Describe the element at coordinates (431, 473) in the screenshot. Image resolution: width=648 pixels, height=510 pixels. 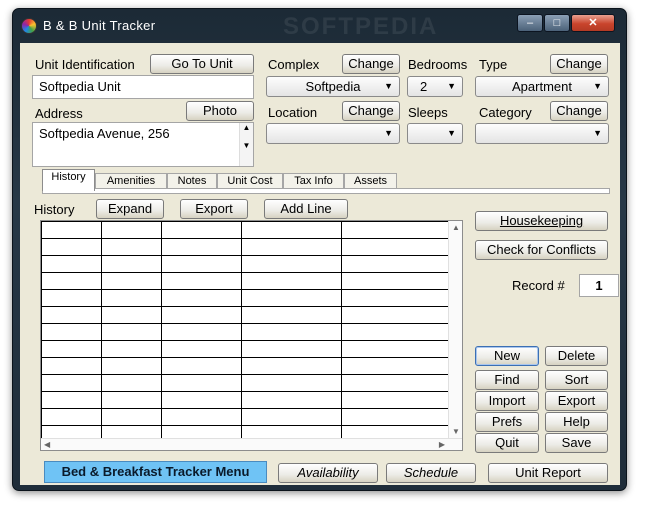
I see `schedule-button: Schedule` at that location.